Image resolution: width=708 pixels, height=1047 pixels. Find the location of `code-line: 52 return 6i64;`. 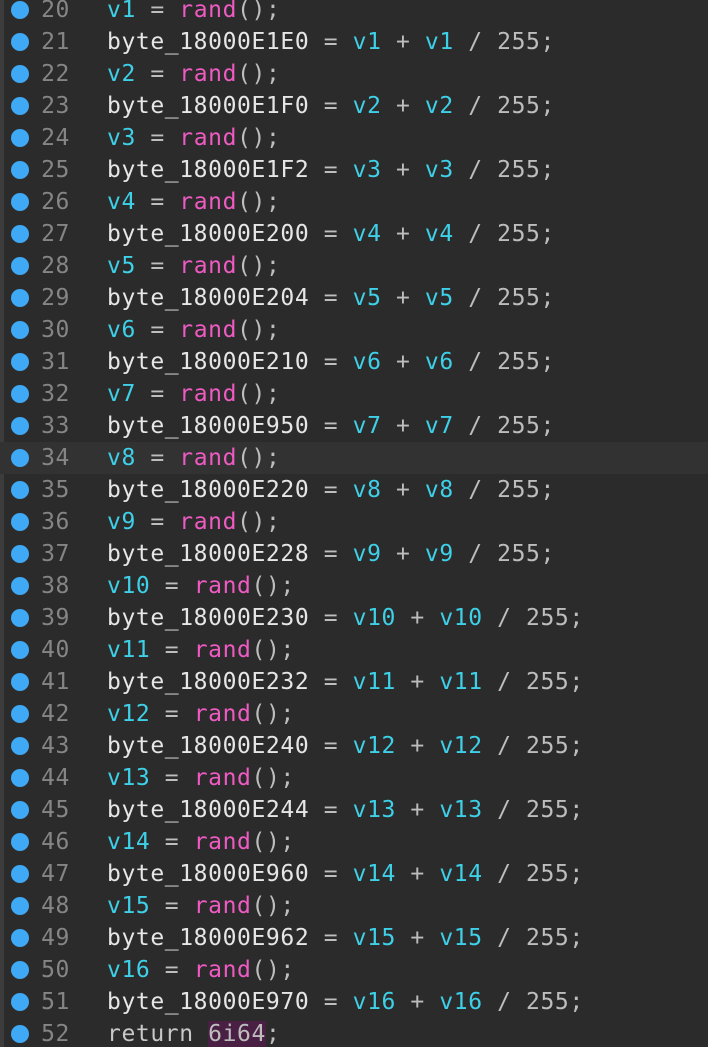

code-line: 52 return 6i64; is located at coordinates (354, 1032).